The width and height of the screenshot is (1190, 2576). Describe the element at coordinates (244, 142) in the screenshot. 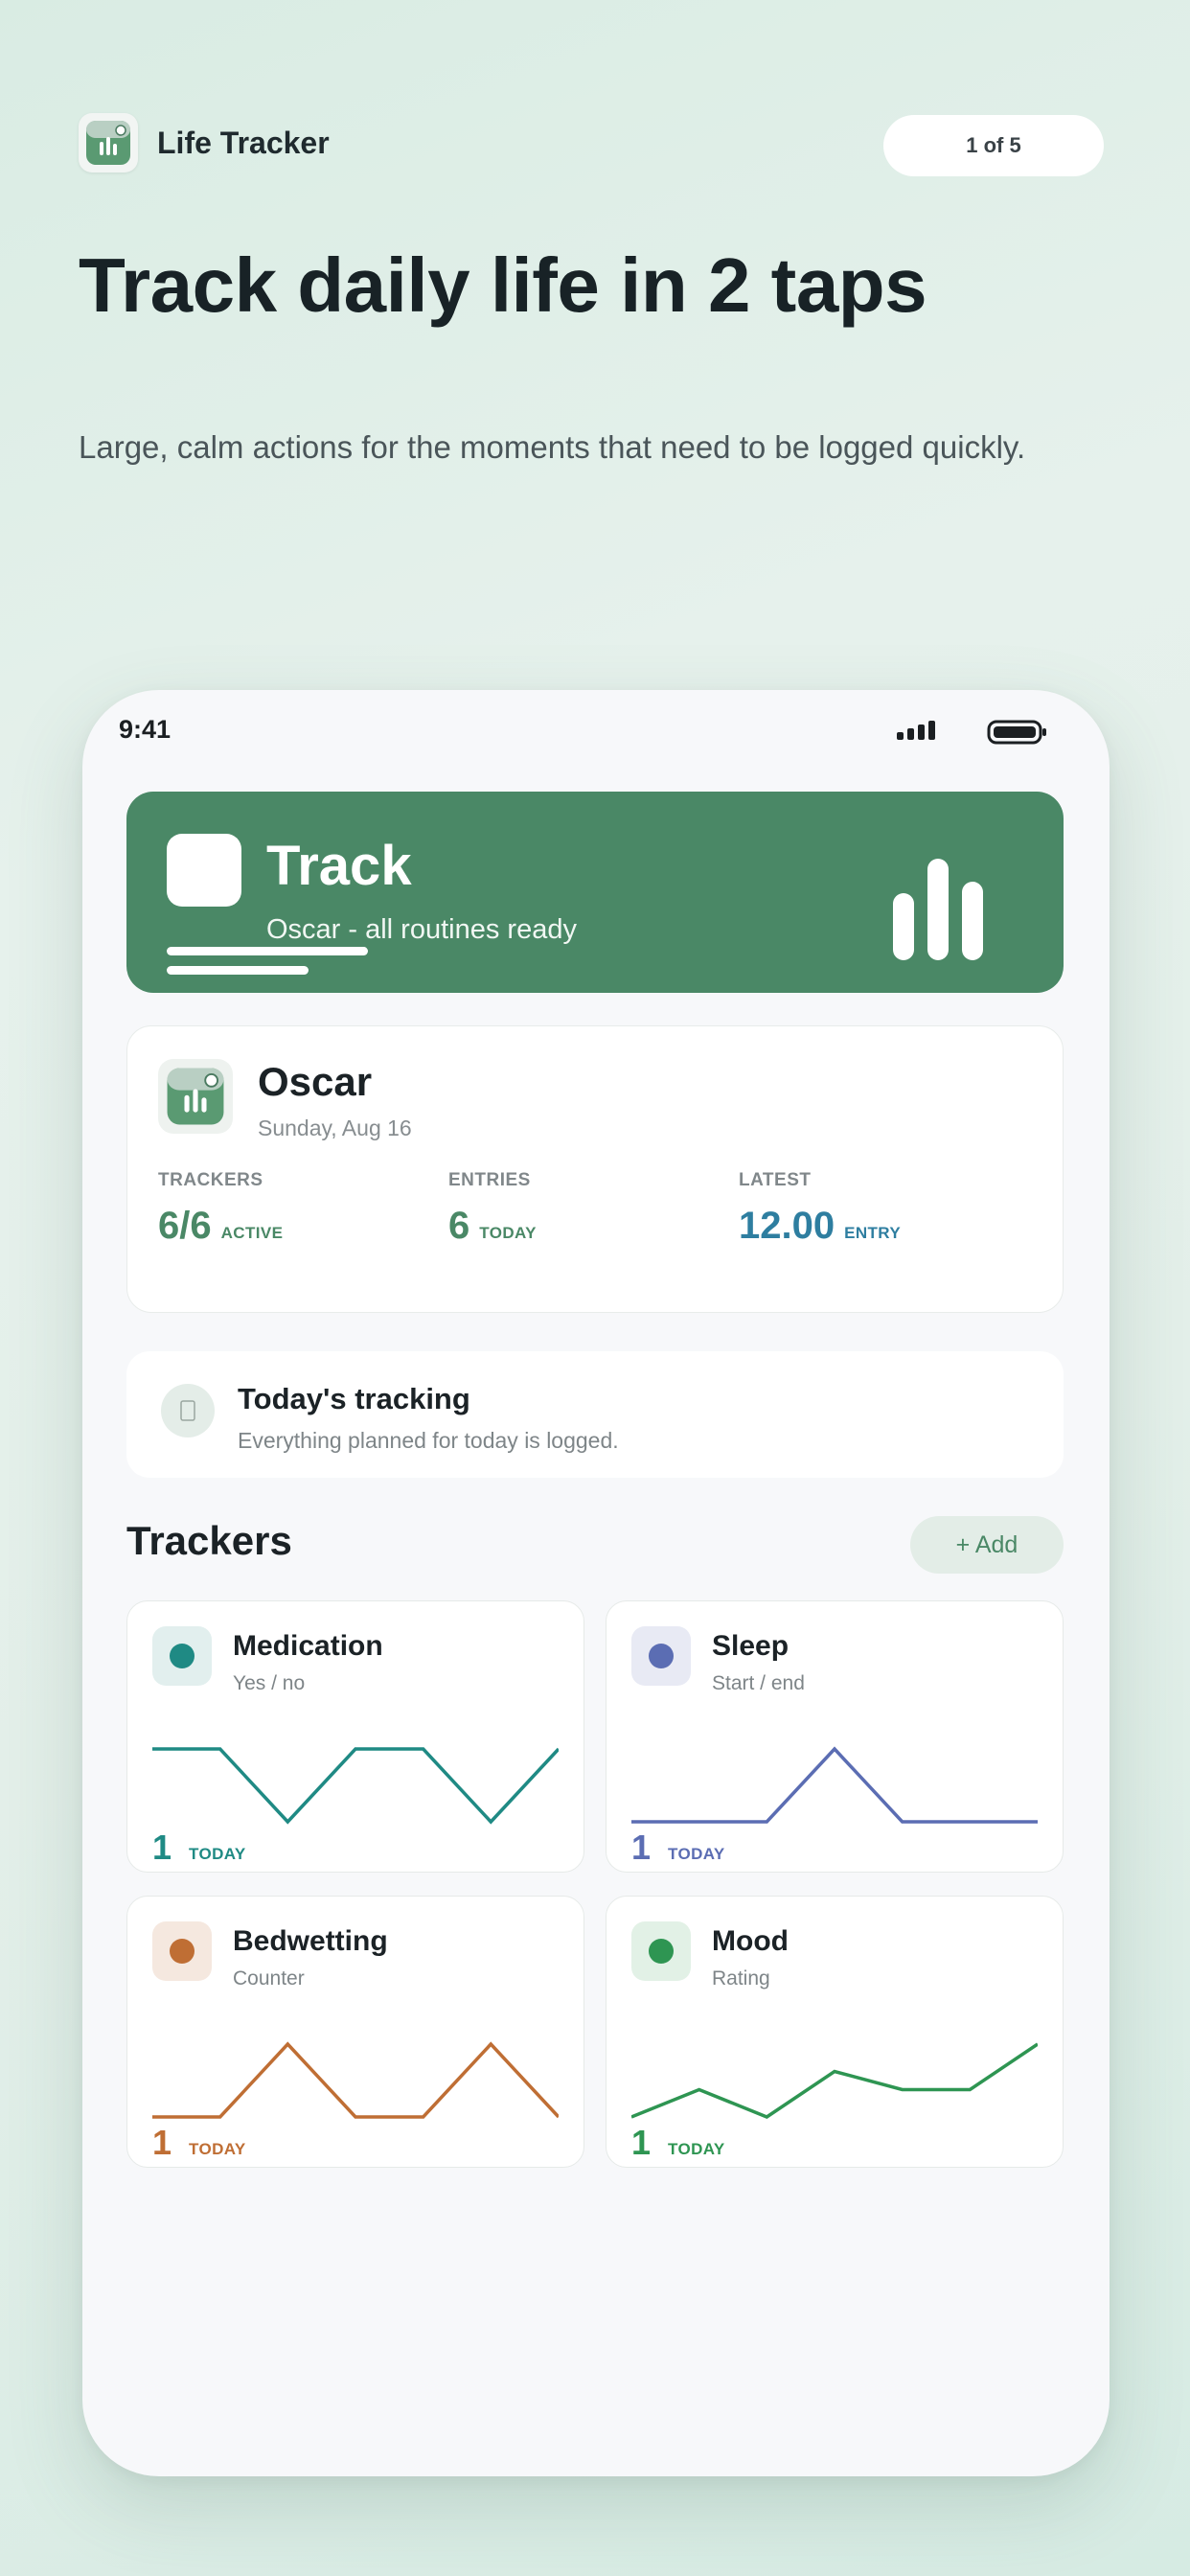

I see `app-name: Life Tracker` at that location.